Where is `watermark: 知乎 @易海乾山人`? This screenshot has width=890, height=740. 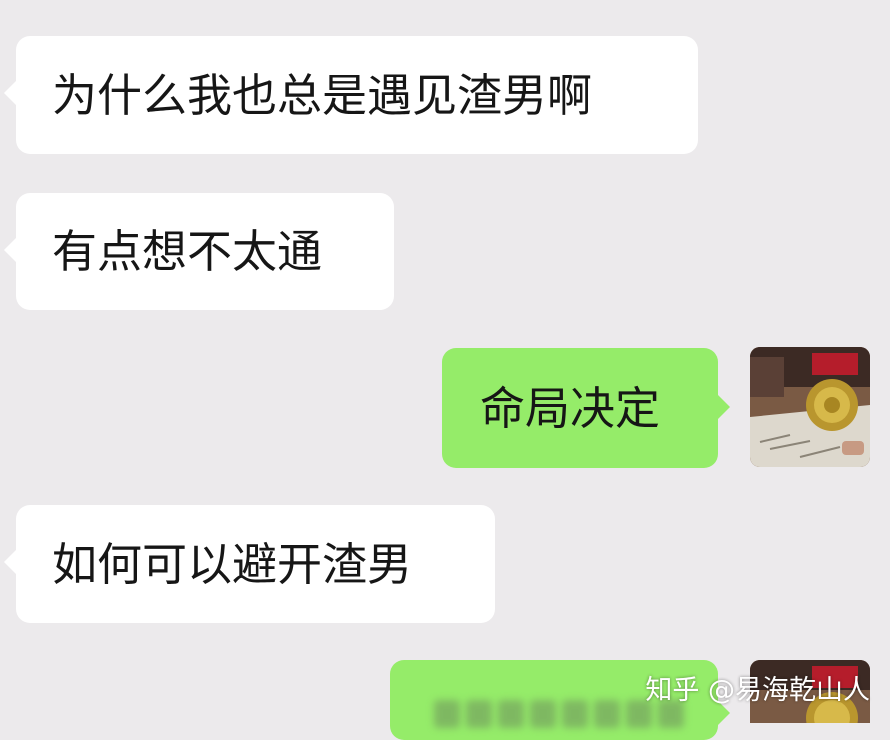
watermark: 知乎 @易海乾山人 is located at coordinates (757, 690).